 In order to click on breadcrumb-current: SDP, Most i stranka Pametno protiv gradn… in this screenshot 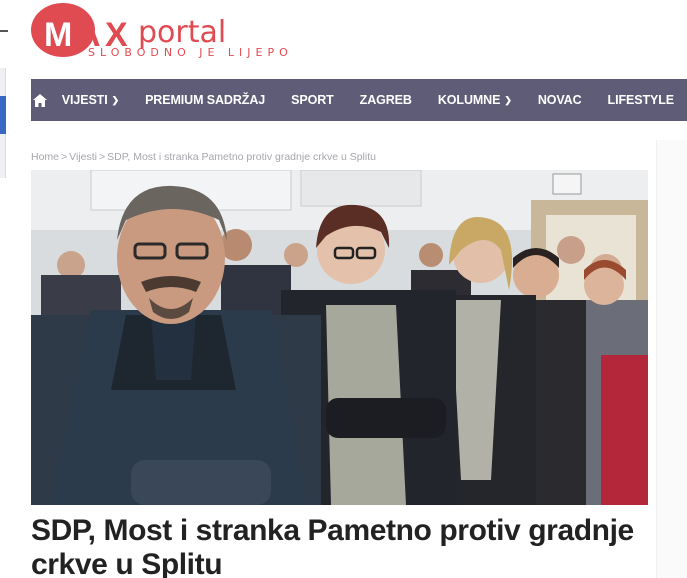, I will do `click(241, 157)`.